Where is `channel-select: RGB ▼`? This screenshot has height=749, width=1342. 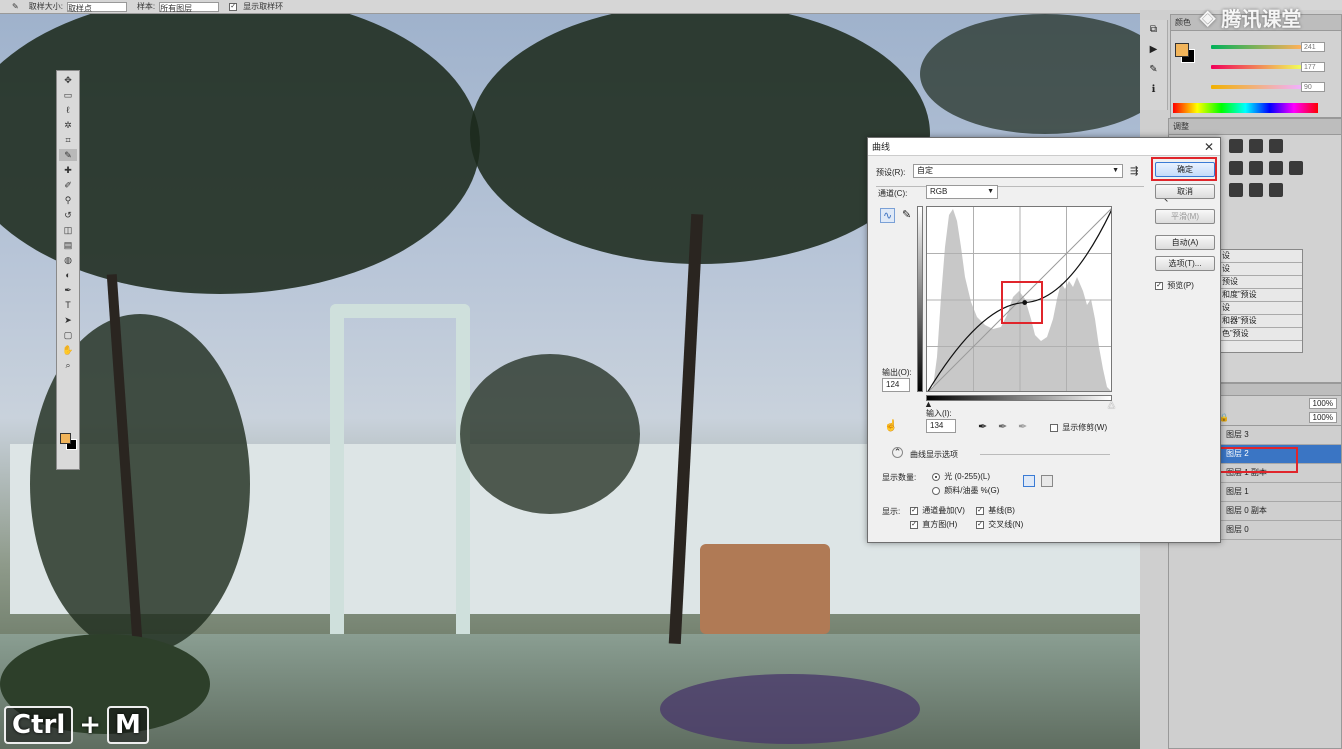 channel-select: RGB ▼ is located at coordinates (962, 192).